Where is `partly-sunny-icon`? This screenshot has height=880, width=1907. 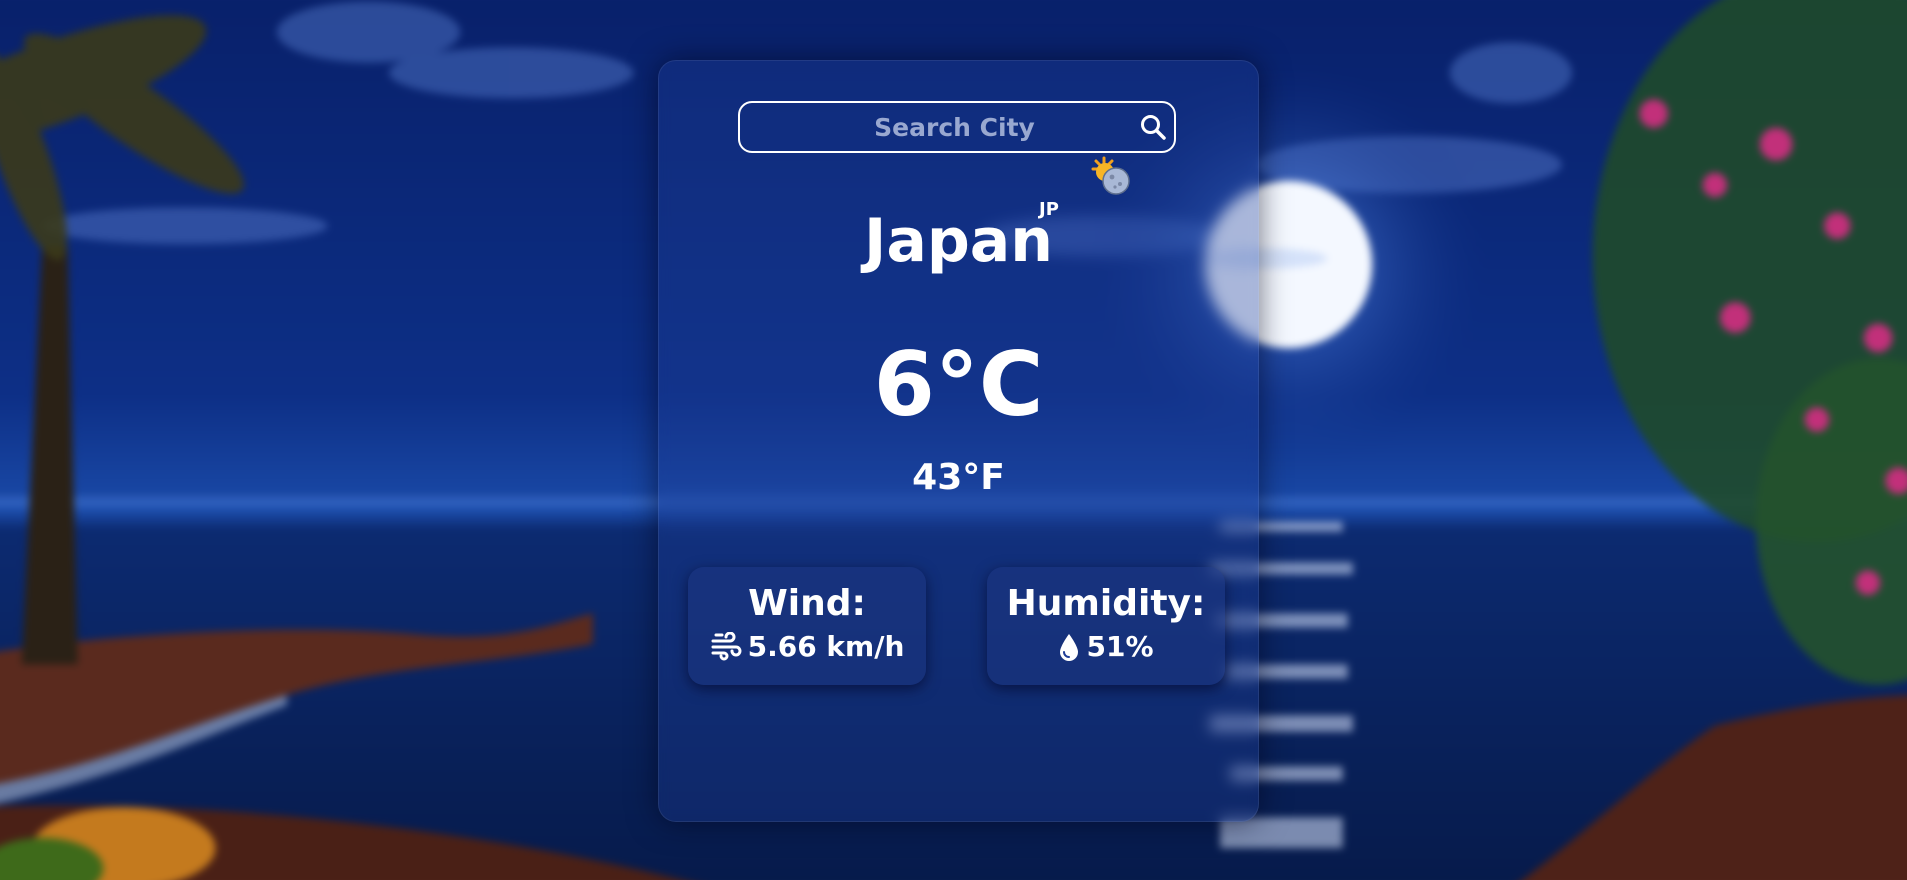 partly-sunny-icon is located at coordinates (1110, 175).